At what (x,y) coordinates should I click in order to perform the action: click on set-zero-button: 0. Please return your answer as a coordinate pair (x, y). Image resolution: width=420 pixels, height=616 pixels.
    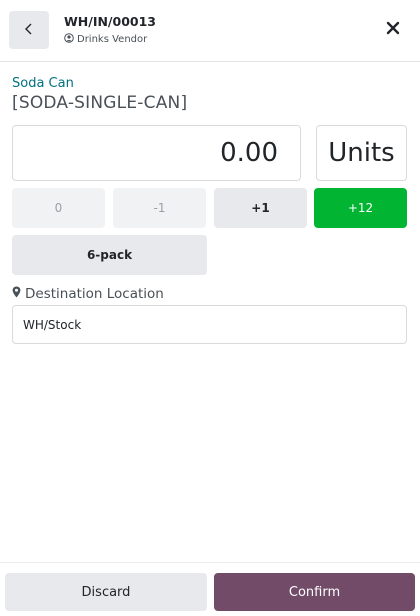
    Looking at the image, I should click on (58, 208).